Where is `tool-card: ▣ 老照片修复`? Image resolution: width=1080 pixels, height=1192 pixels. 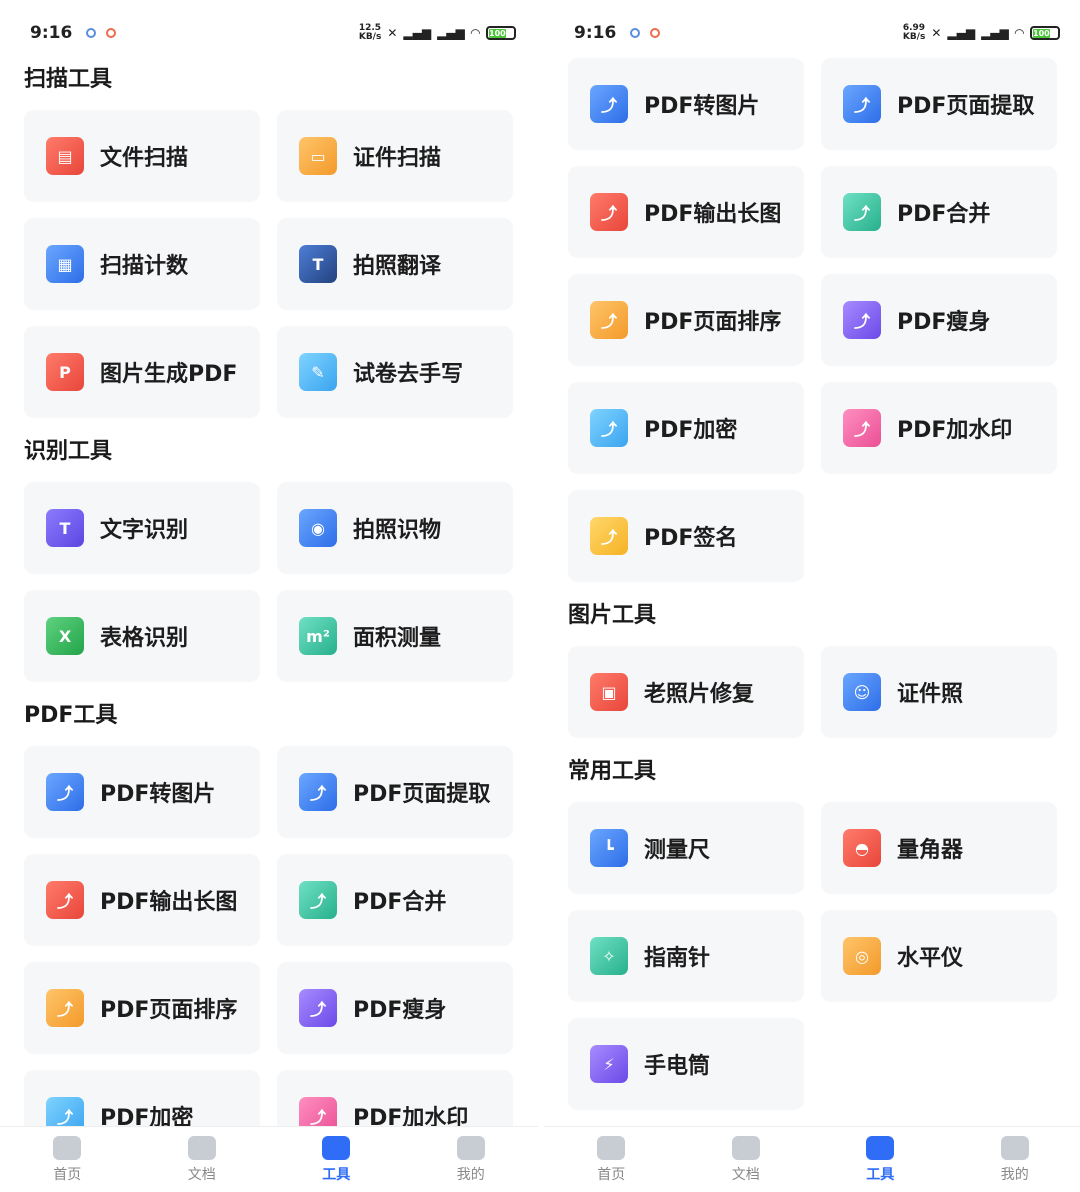 tool-card: ▣ 老照片修复 is located at coordinates (686, 692).